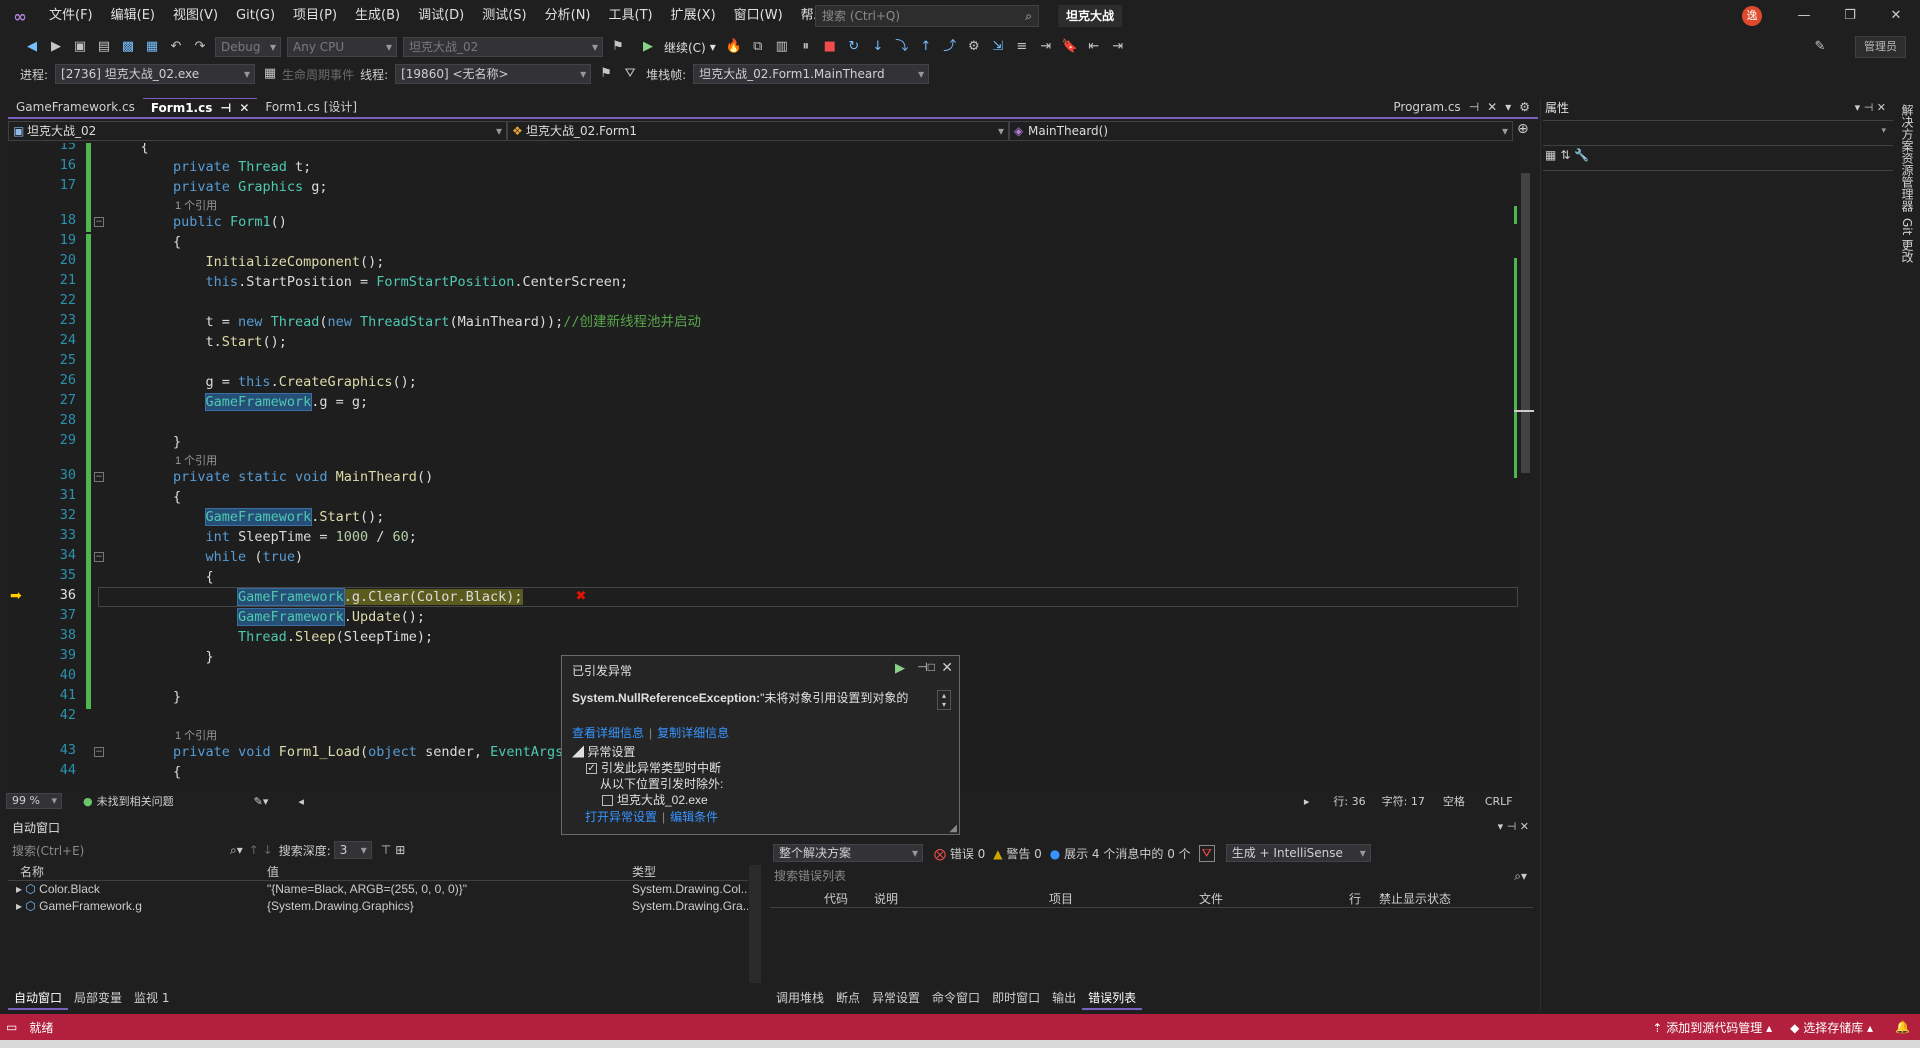  I want to click on split-editor-icon: ⊕, so click(1523, 129).